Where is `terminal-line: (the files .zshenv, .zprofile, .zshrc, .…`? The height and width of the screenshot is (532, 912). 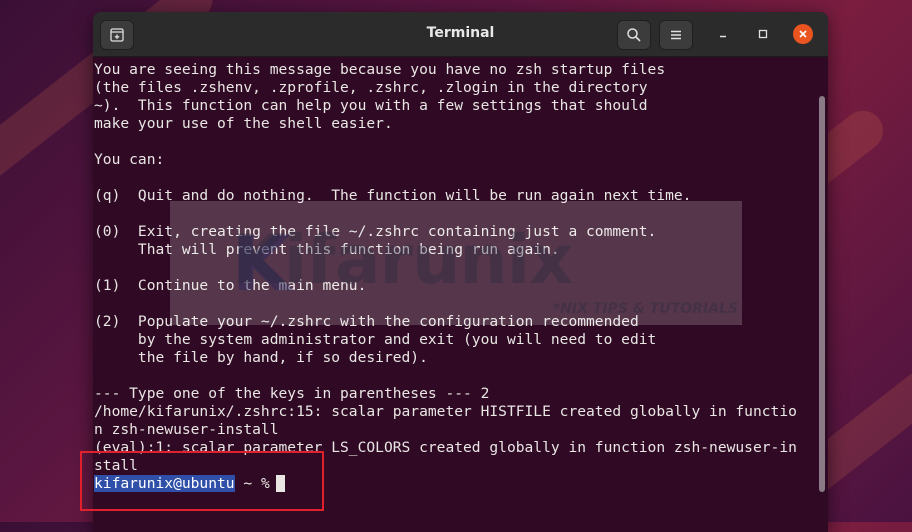 terminal-line: (the files .zshenv, .zprofile, .zshrc, .… is located at coordinates (371, 87).